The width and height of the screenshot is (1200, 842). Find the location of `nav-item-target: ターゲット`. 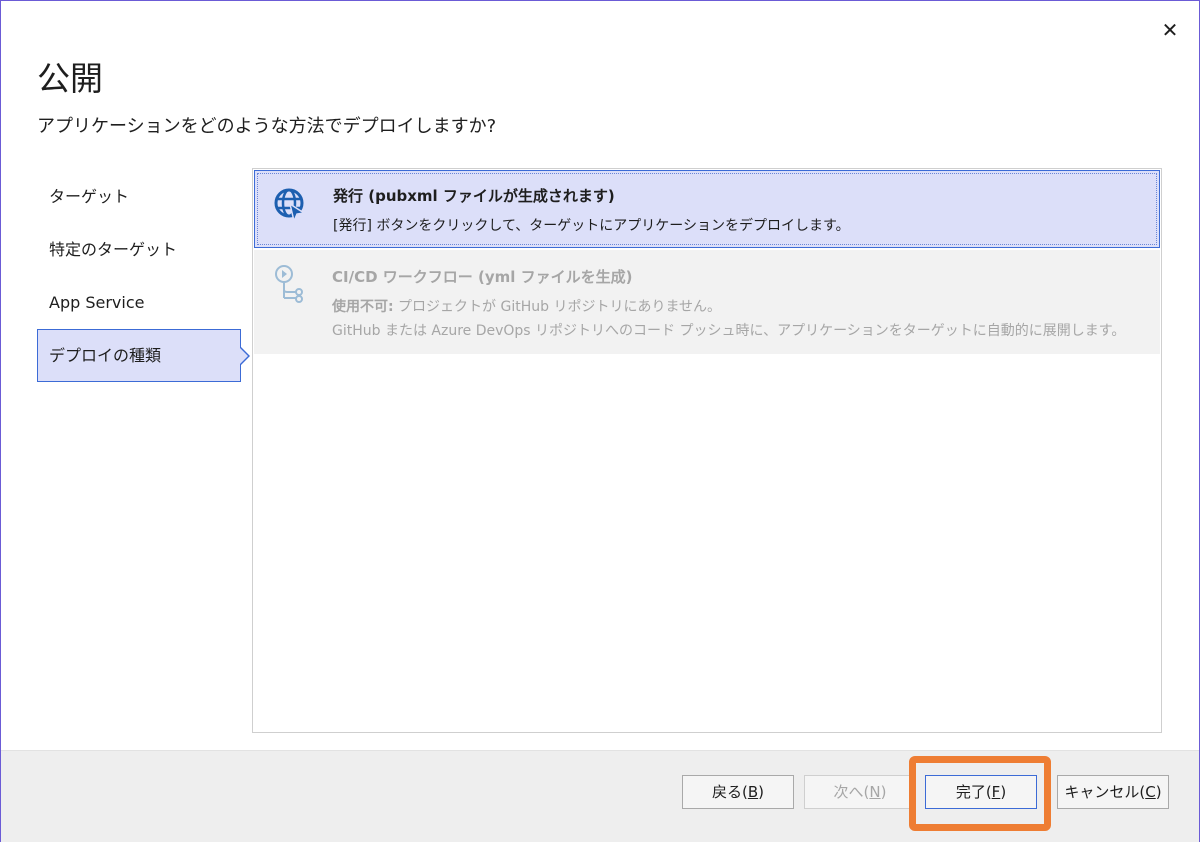

nav-item-target: ターゲット is located at coordinates (139, 196).